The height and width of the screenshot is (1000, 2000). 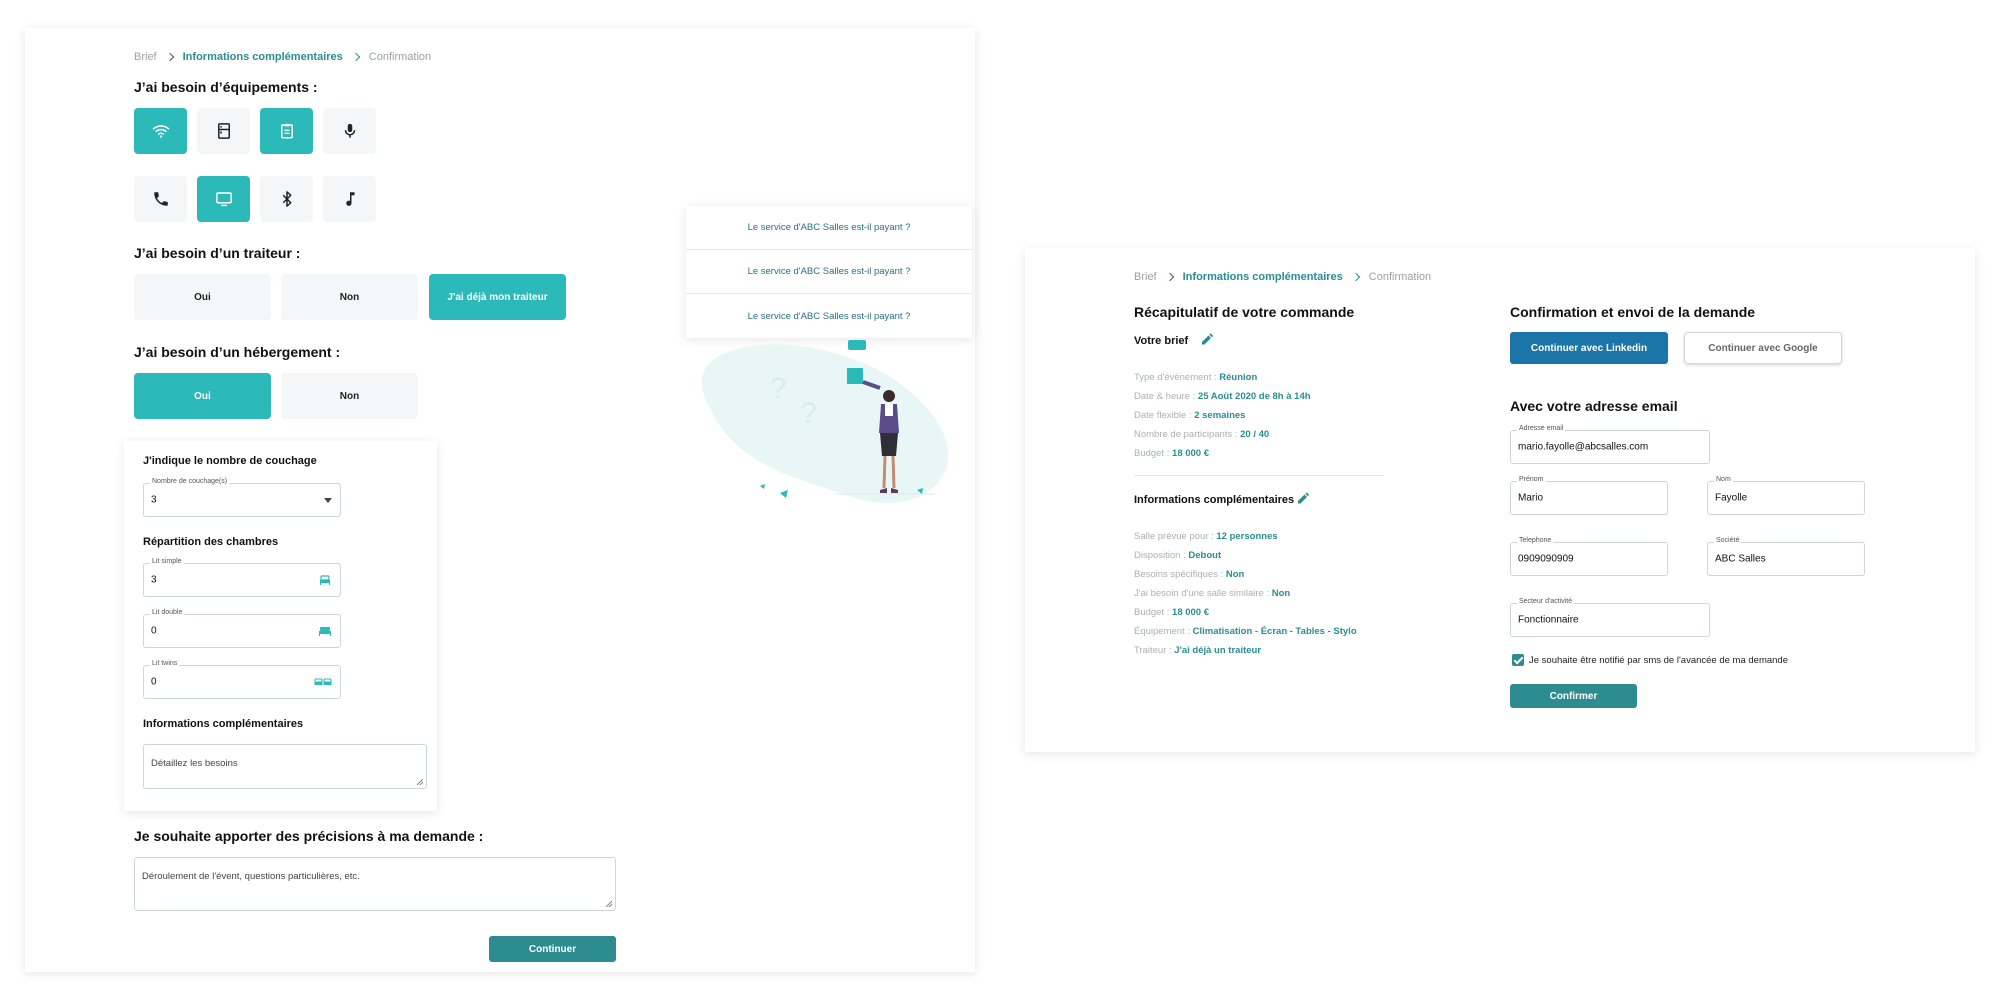 I want to click on equipment-fridge-button, so click(x=223, y=131).